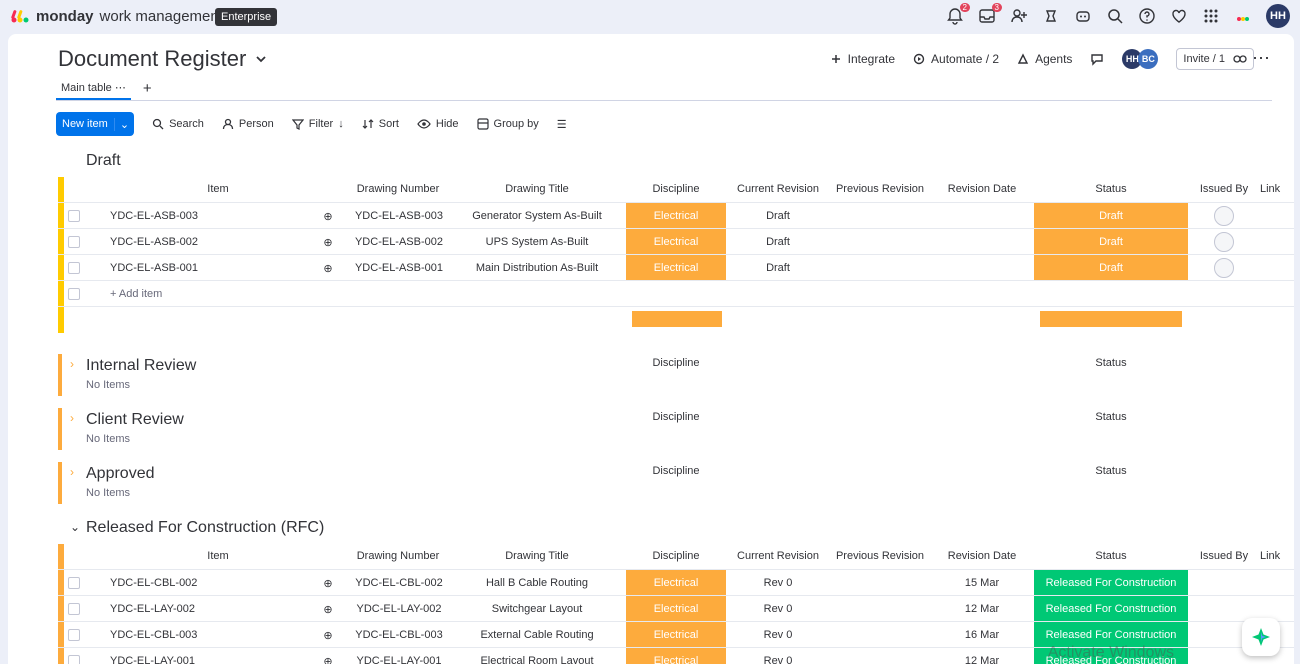 Image resolution: width=1300 pixels, height=664 pixels. What do you see at coordinates (1044, 59) in the screenshot?
I see `agents-button: Agents` at bounding box center [1044, 59].